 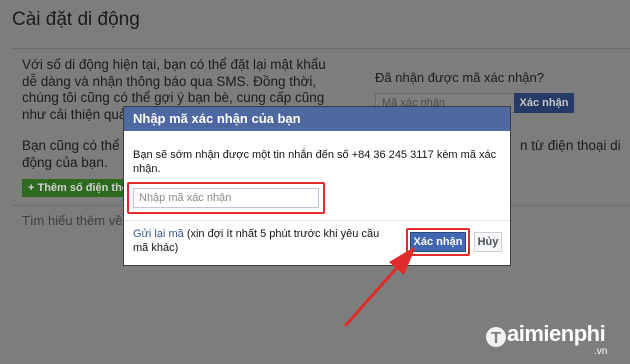 I want to click on svg-text: T, so click(x=496, y=338).